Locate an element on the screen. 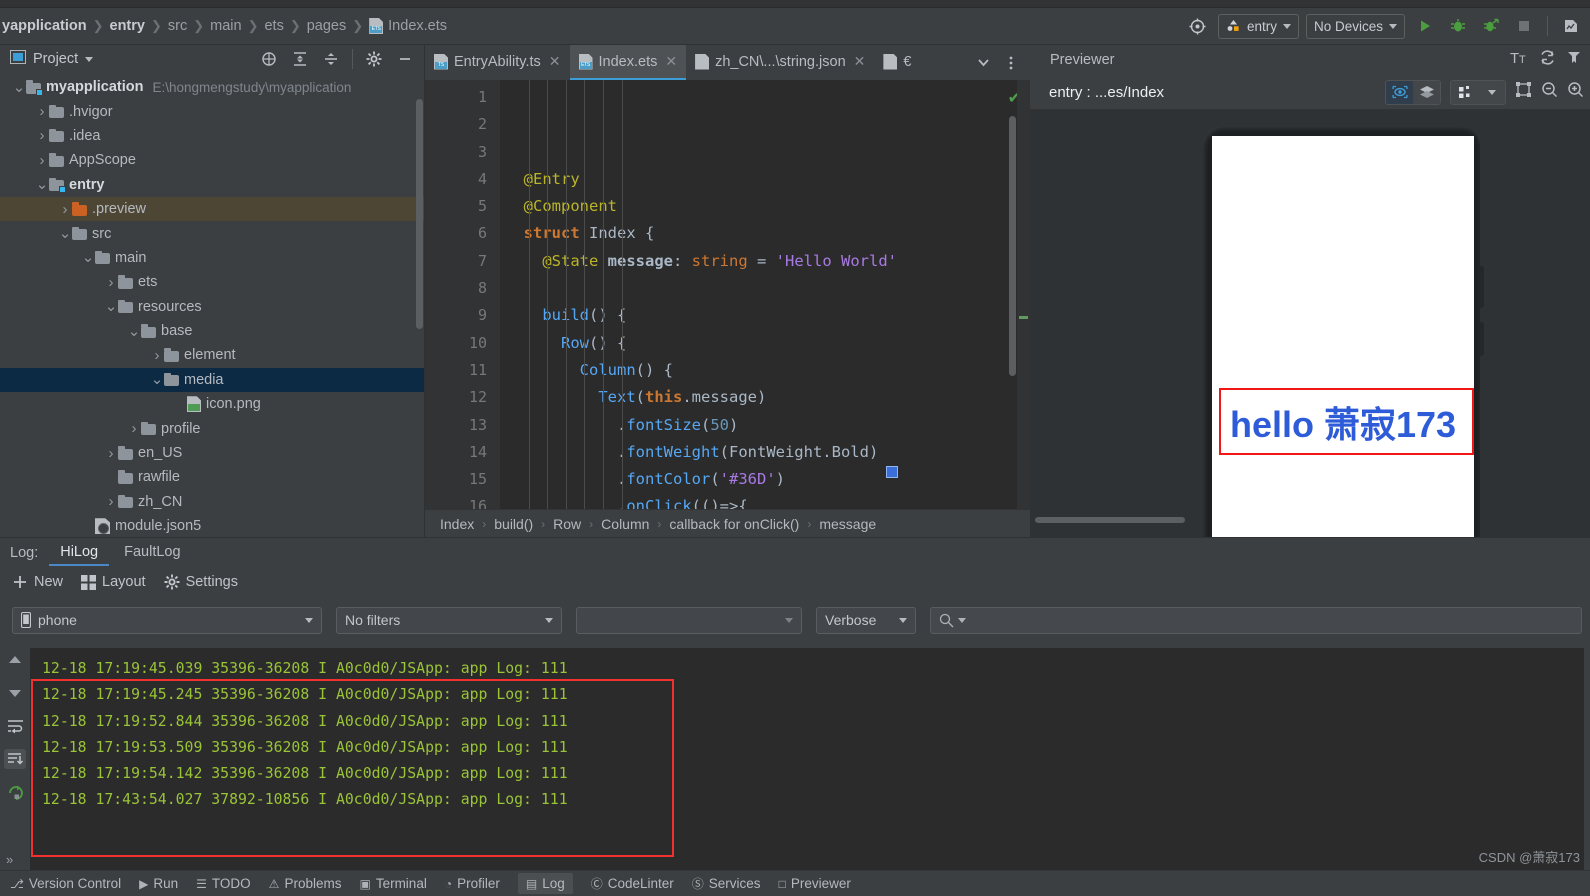  tree-node: ⌄ main is located at coordinates (212, 258).